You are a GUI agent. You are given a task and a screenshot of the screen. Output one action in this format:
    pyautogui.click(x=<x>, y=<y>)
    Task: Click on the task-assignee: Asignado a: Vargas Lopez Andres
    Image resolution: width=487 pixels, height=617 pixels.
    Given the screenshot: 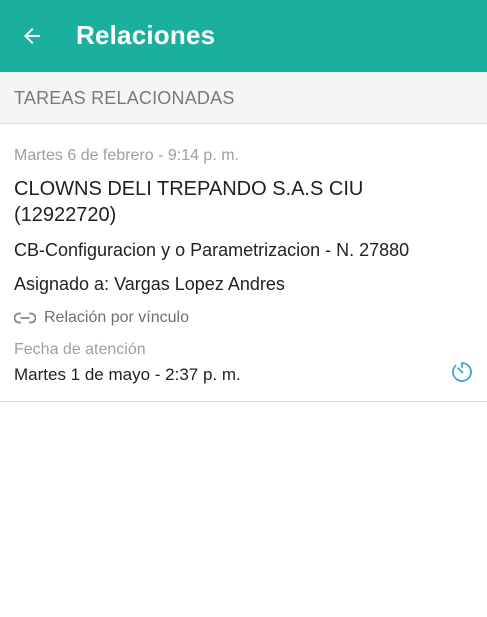 What is the action you would take?
    pyautogui.click(x=149, y=284)
    